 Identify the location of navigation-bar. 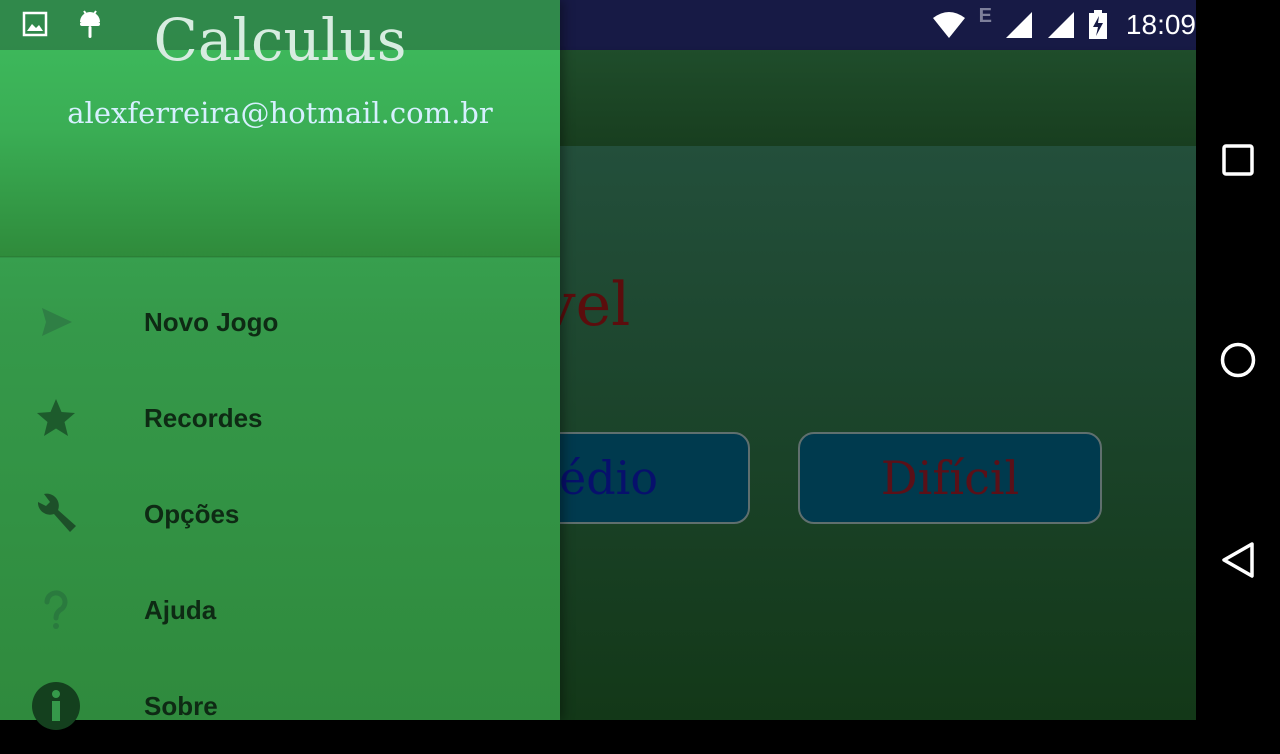
(1238, 360).